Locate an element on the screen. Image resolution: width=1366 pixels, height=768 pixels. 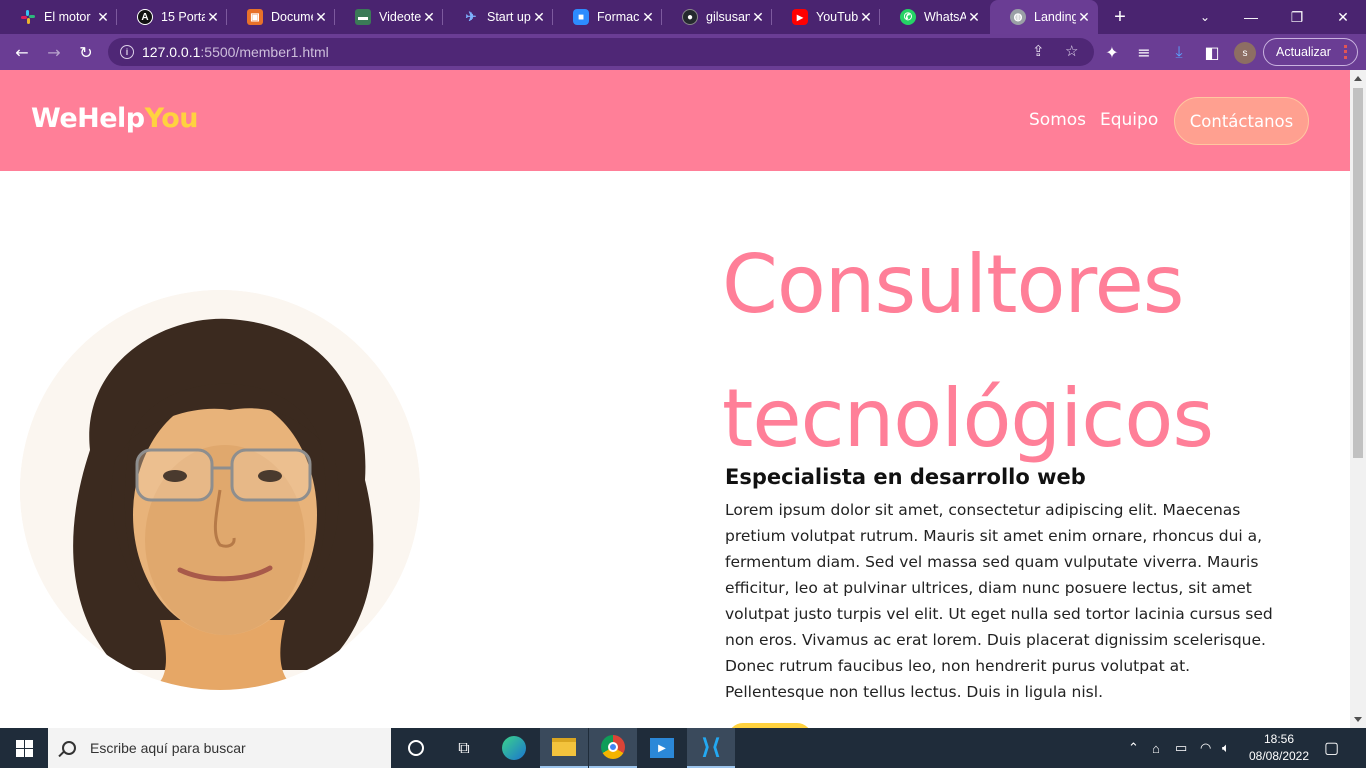
cortana-icon is located at coordinates (416, 748).